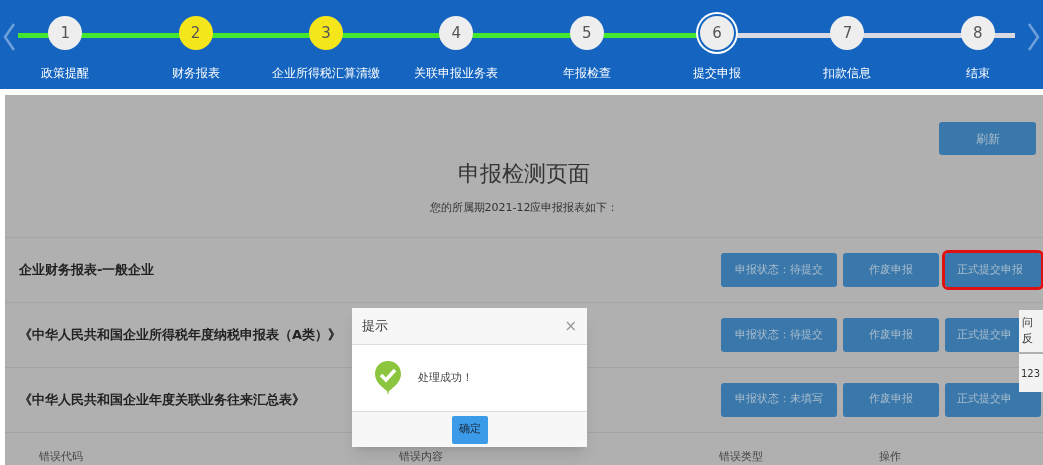 Image resolution: width=1043 pixels, height=465 pixels. I want to click on close-button: ×, so click(570, 326).